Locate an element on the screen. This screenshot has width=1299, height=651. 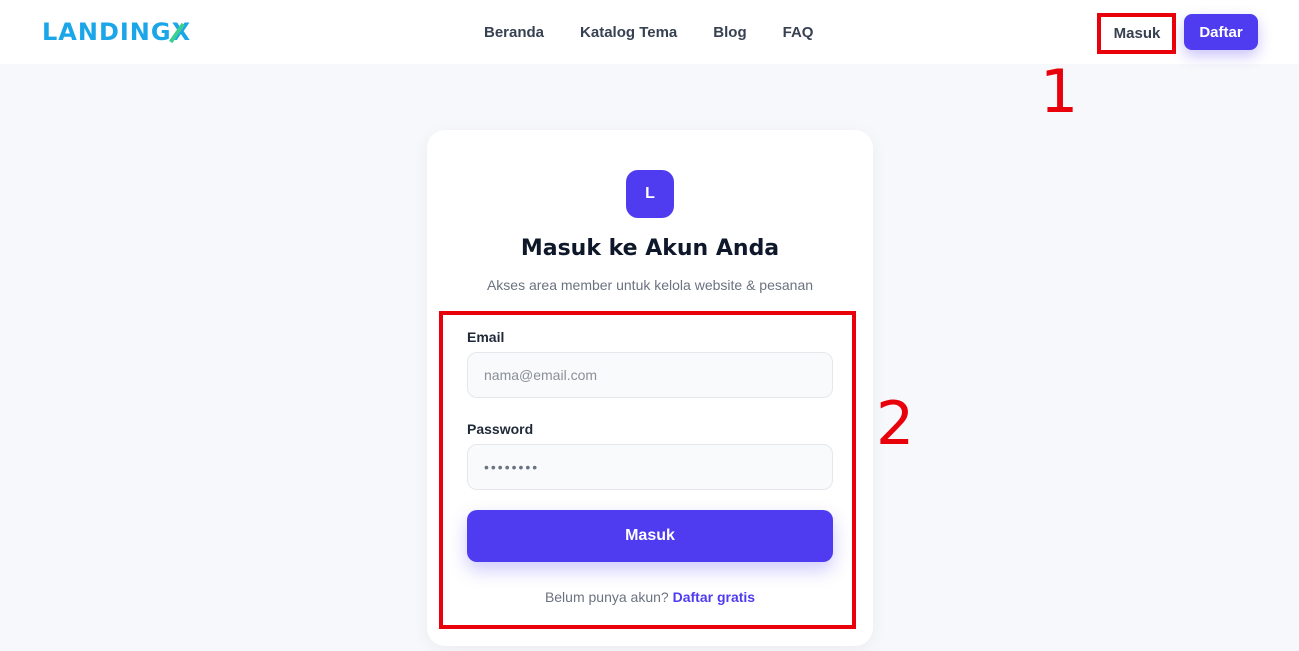
nav-link-beranda: Beranda is located at coordinates (514, 32).